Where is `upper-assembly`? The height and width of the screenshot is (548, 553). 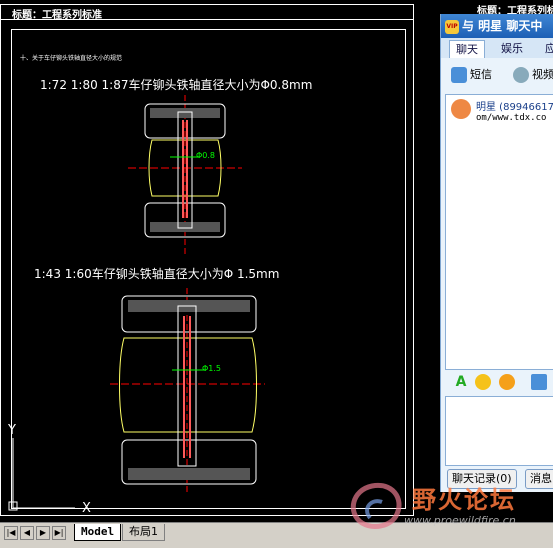 upper-assembly is located at coordinates (185, 175).